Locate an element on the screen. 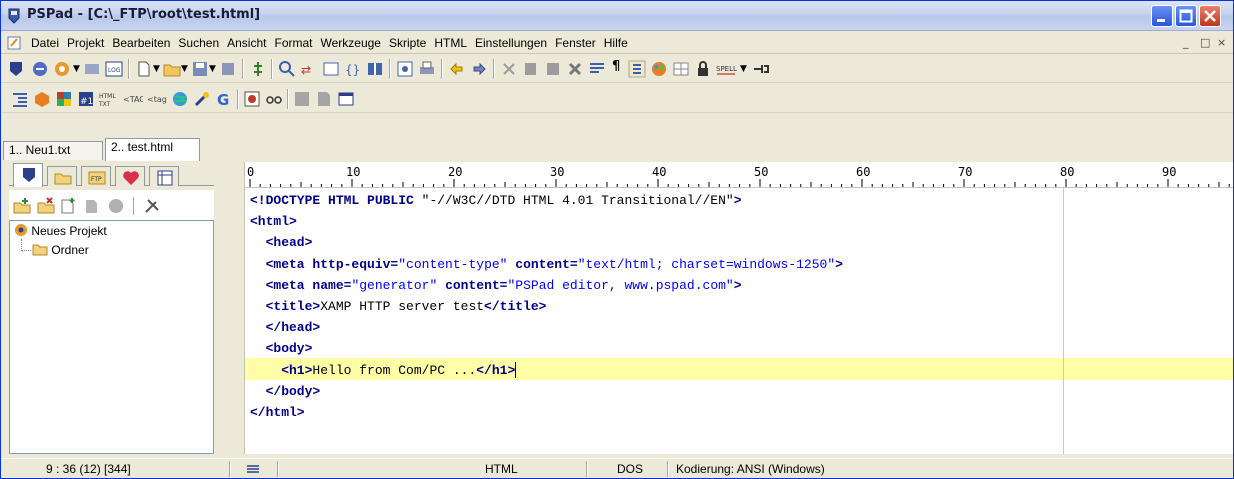  tab-test-html: 2.. test.html is located at coordinates (152, 149).